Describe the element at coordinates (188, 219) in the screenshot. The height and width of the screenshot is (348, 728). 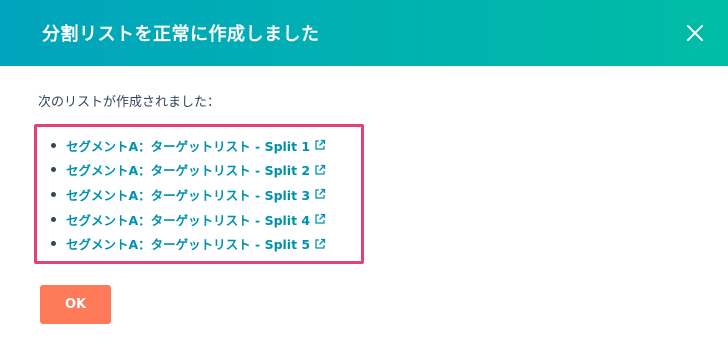
I see `list-link-split-4: セグメントA：ターゲットリスト - Split 4` at that location.